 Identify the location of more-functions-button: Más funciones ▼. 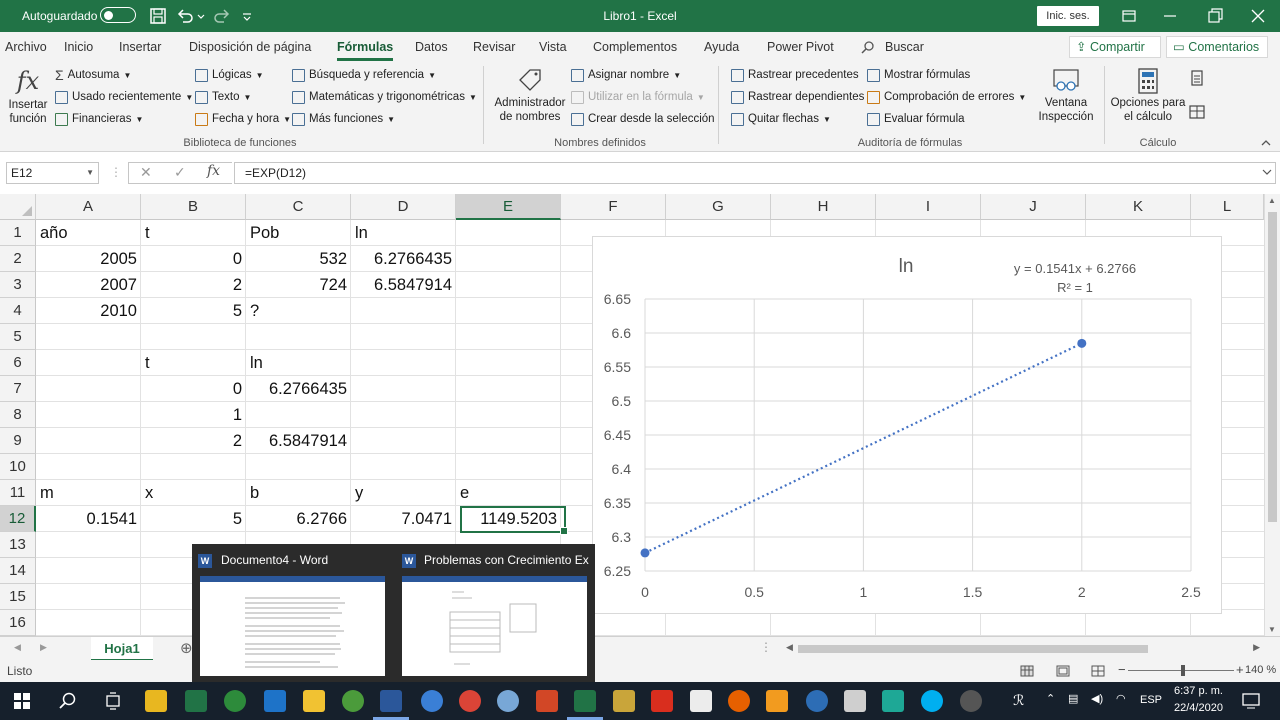
(343, 119).